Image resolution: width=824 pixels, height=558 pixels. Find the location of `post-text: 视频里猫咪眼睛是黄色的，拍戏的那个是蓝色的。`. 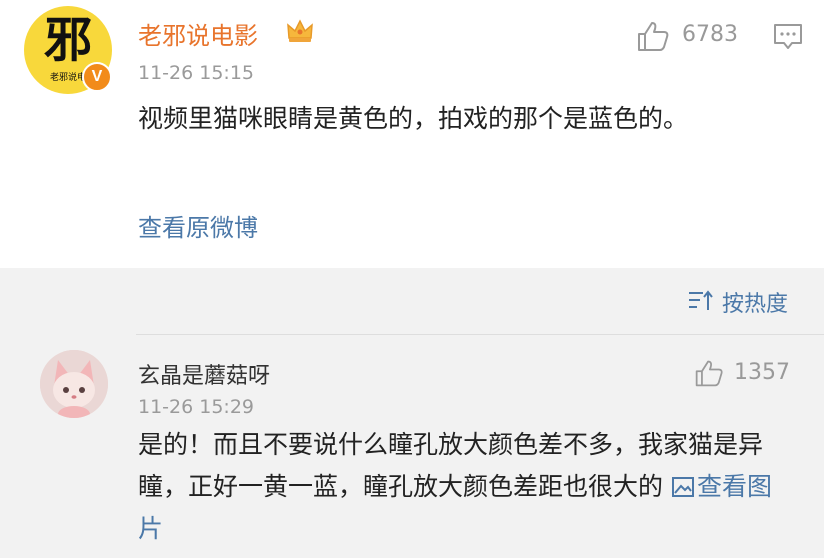

post-text: 视频里猫咪眼睛是黄色的，拍戏的那个是蓝色的。 is located at coordinates (413, 118).